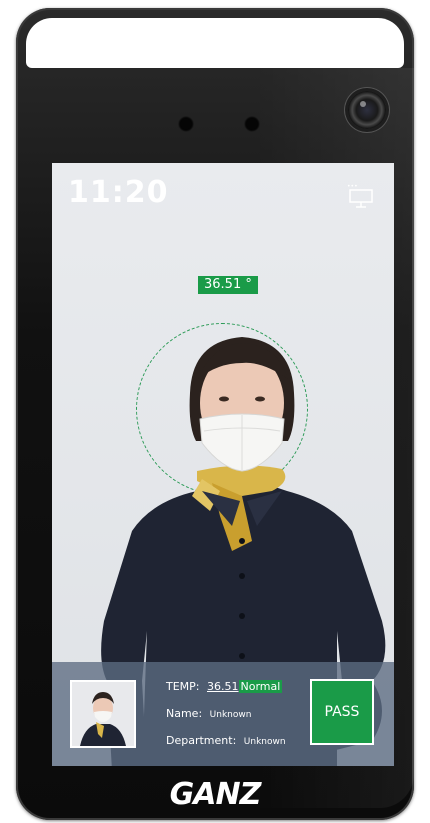 The width and height of the screenshot is (430, 823). What do you see at coordinates (215, 794) in the screenshot?
I see `brand-logo: GANZ` at bounding box center [215, 794].